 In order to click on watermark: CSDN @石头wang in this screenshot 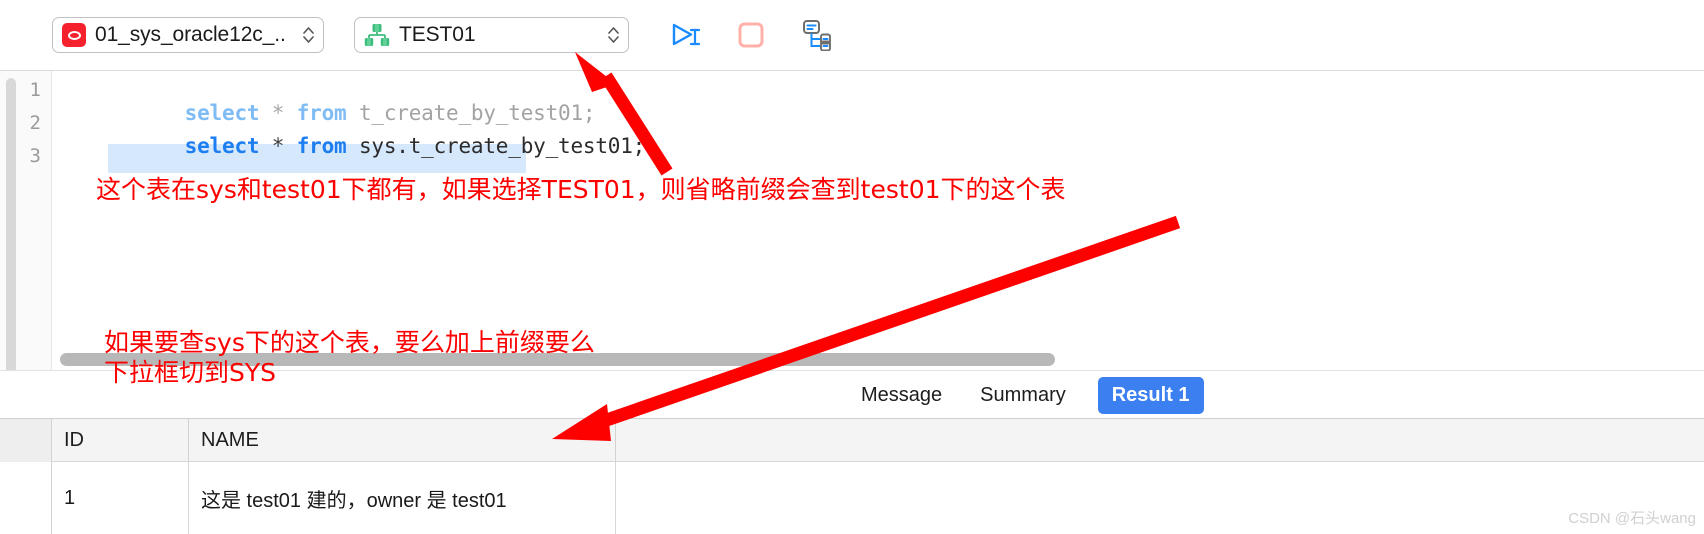, I will do `click(1632, 518)`.